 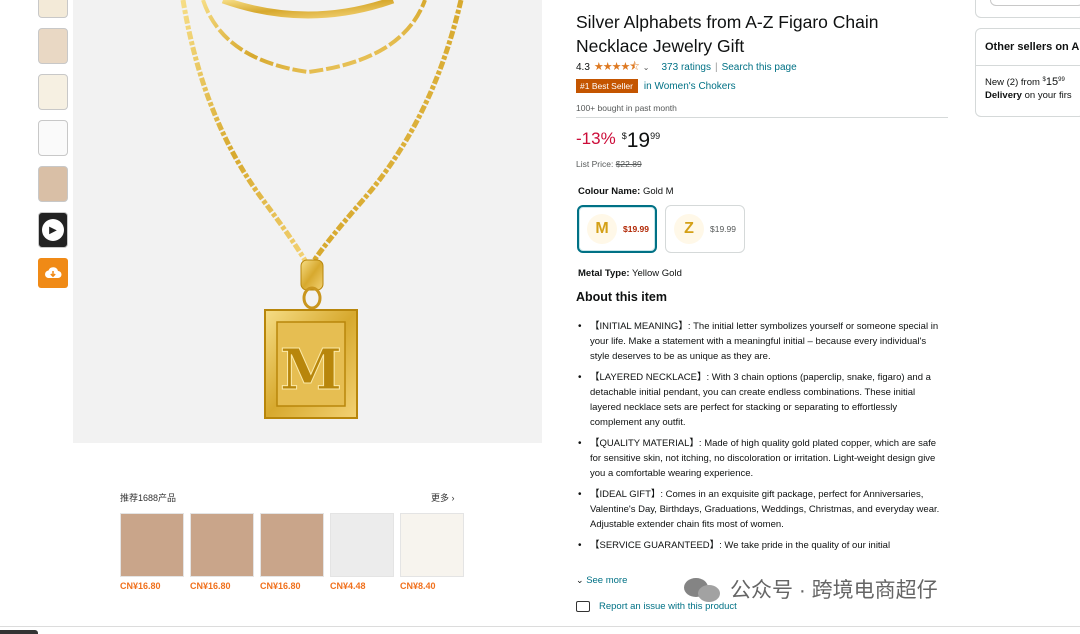 I want to click on thumbnail-strip: ▶, so click(x=54, y=144).